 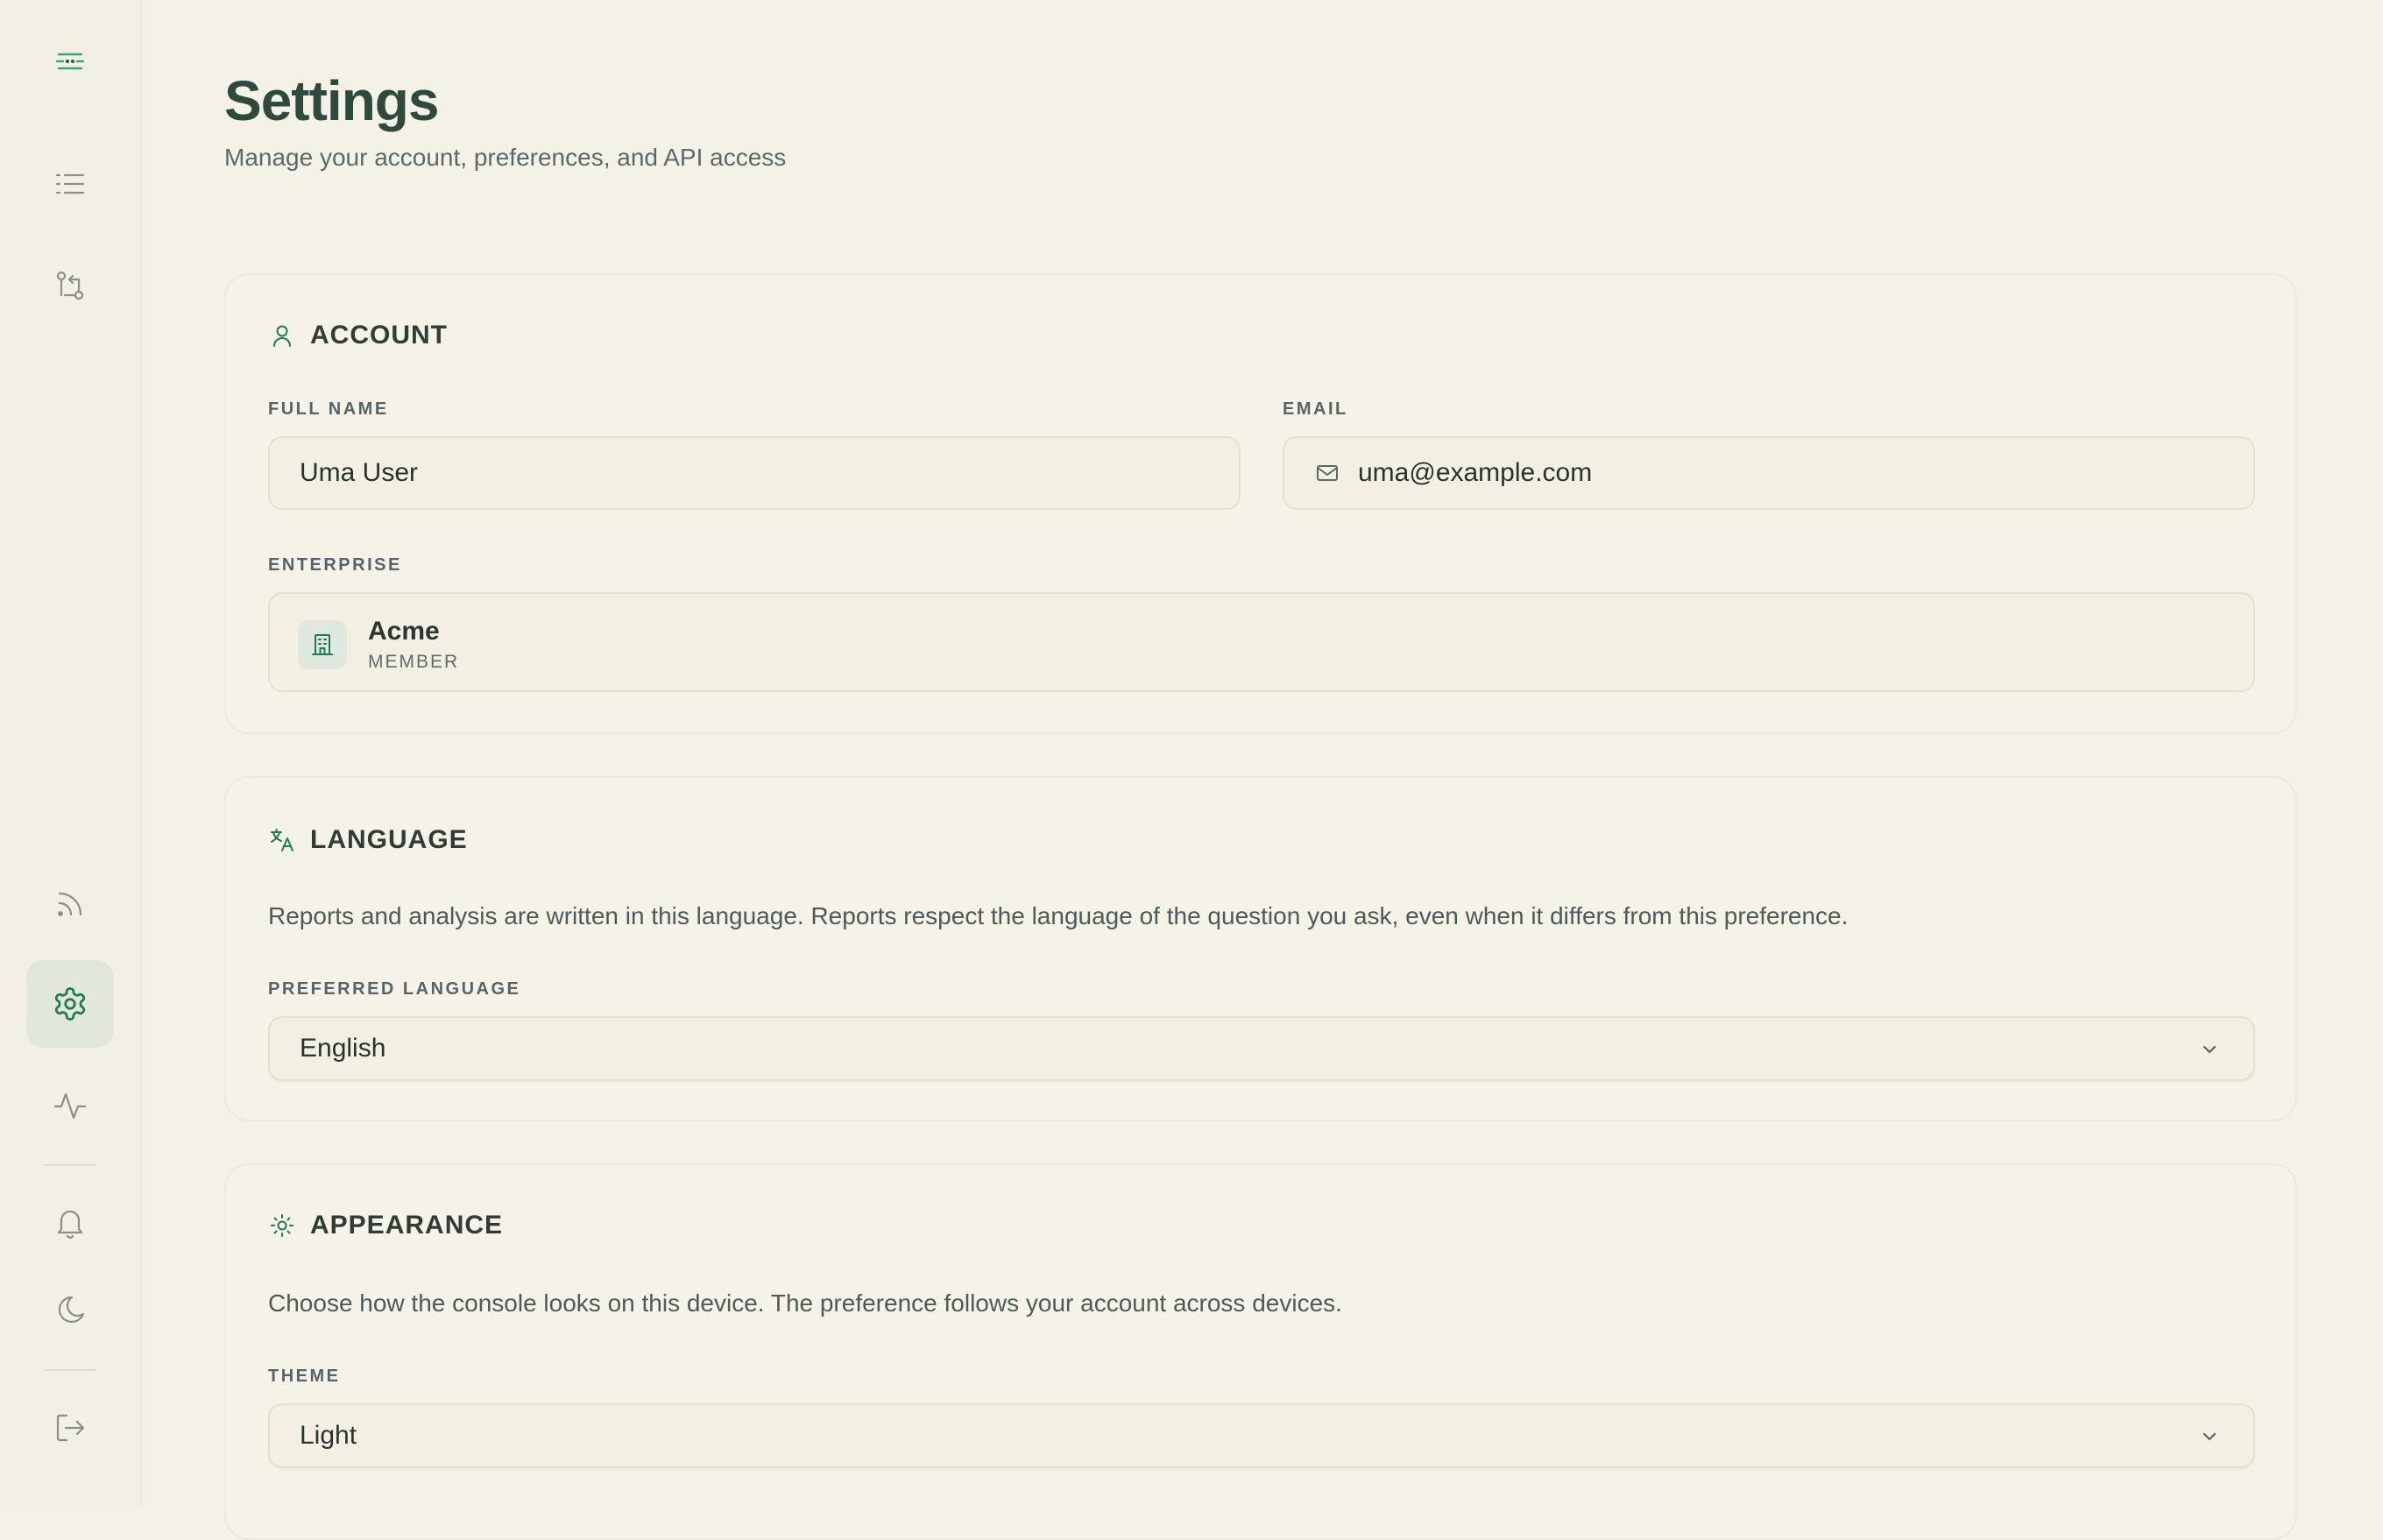 I want to click on git-compare-icon, so click(x=70, y=285).